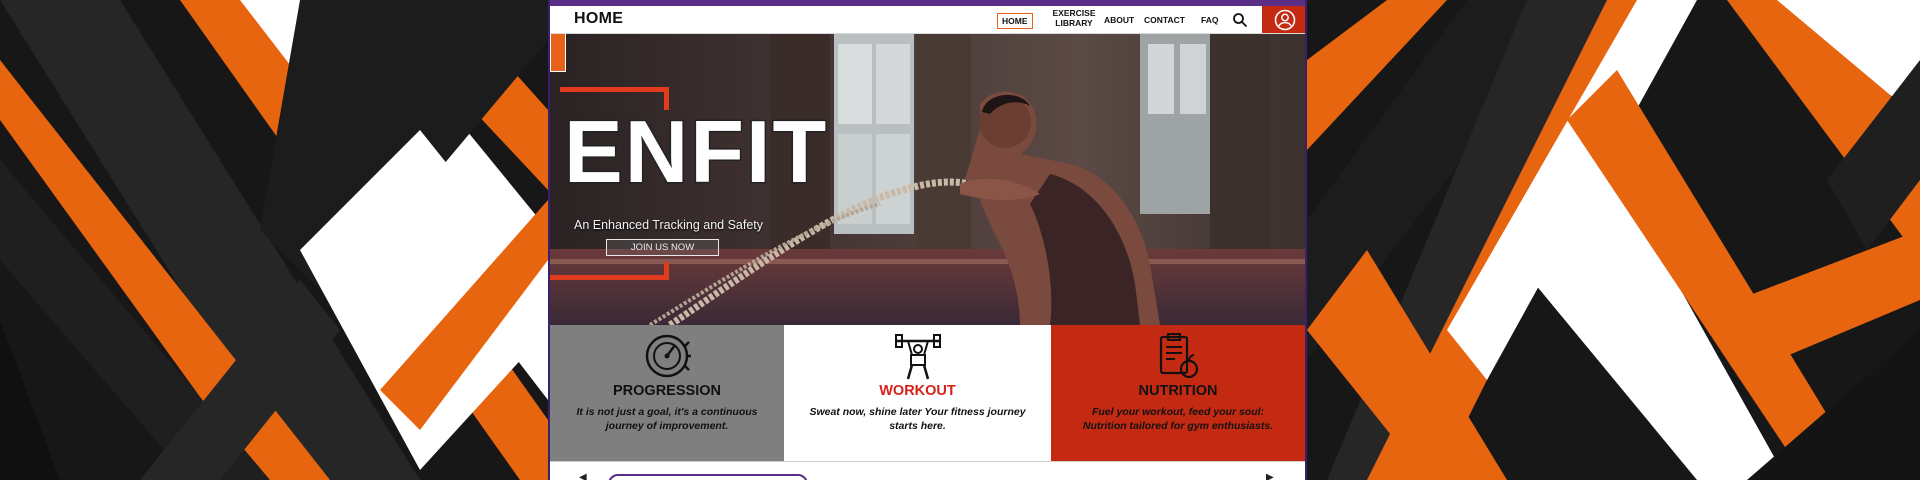  What do you see at coordinates (1240, 20) in the screenshot?
I see `search-icon` at bounding box center [1240, 20].